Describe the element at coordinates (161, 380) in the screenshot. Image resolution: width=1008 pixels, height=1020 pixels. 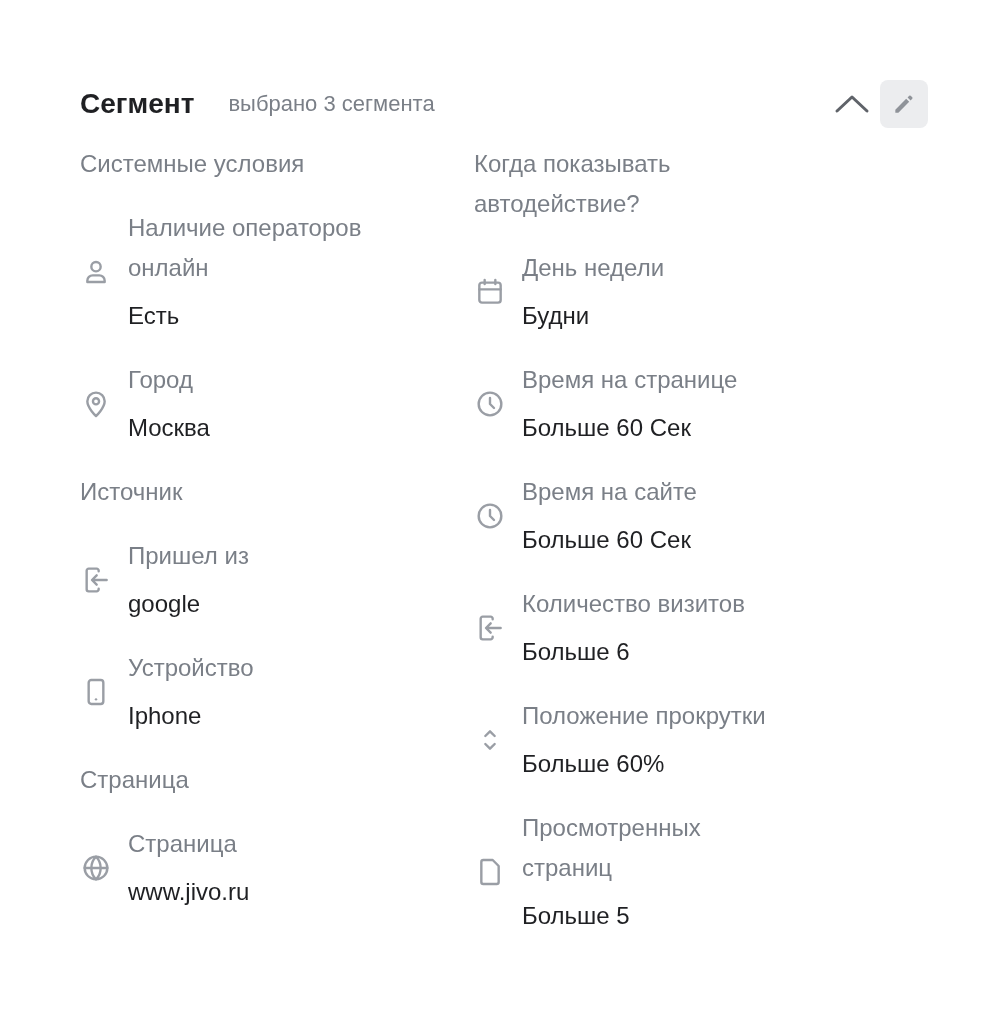
I see `condition-label: Город` at that location.